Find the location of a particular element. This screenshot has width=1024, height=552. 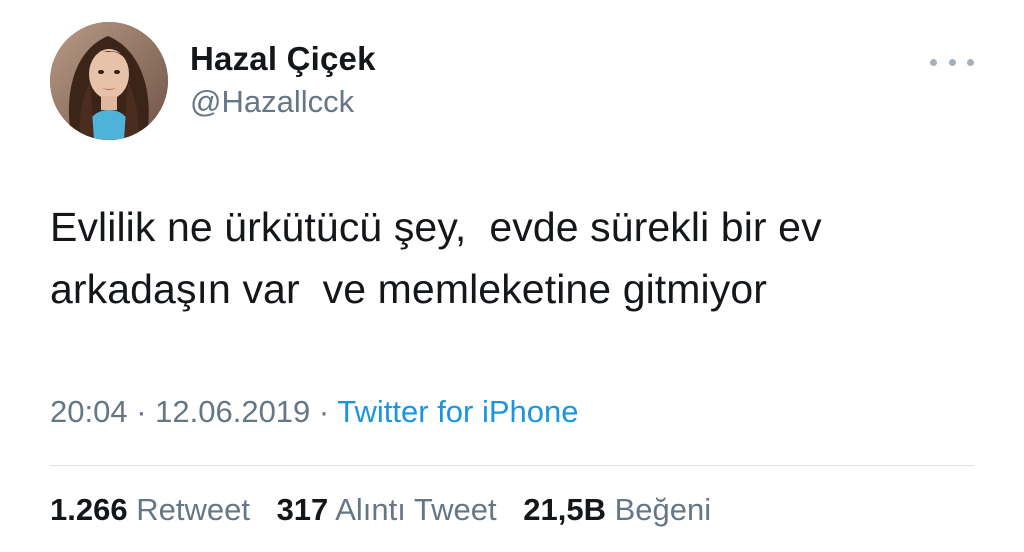

tweet-source-link: Twitter for iPhone is located at coordinates (457, 411).